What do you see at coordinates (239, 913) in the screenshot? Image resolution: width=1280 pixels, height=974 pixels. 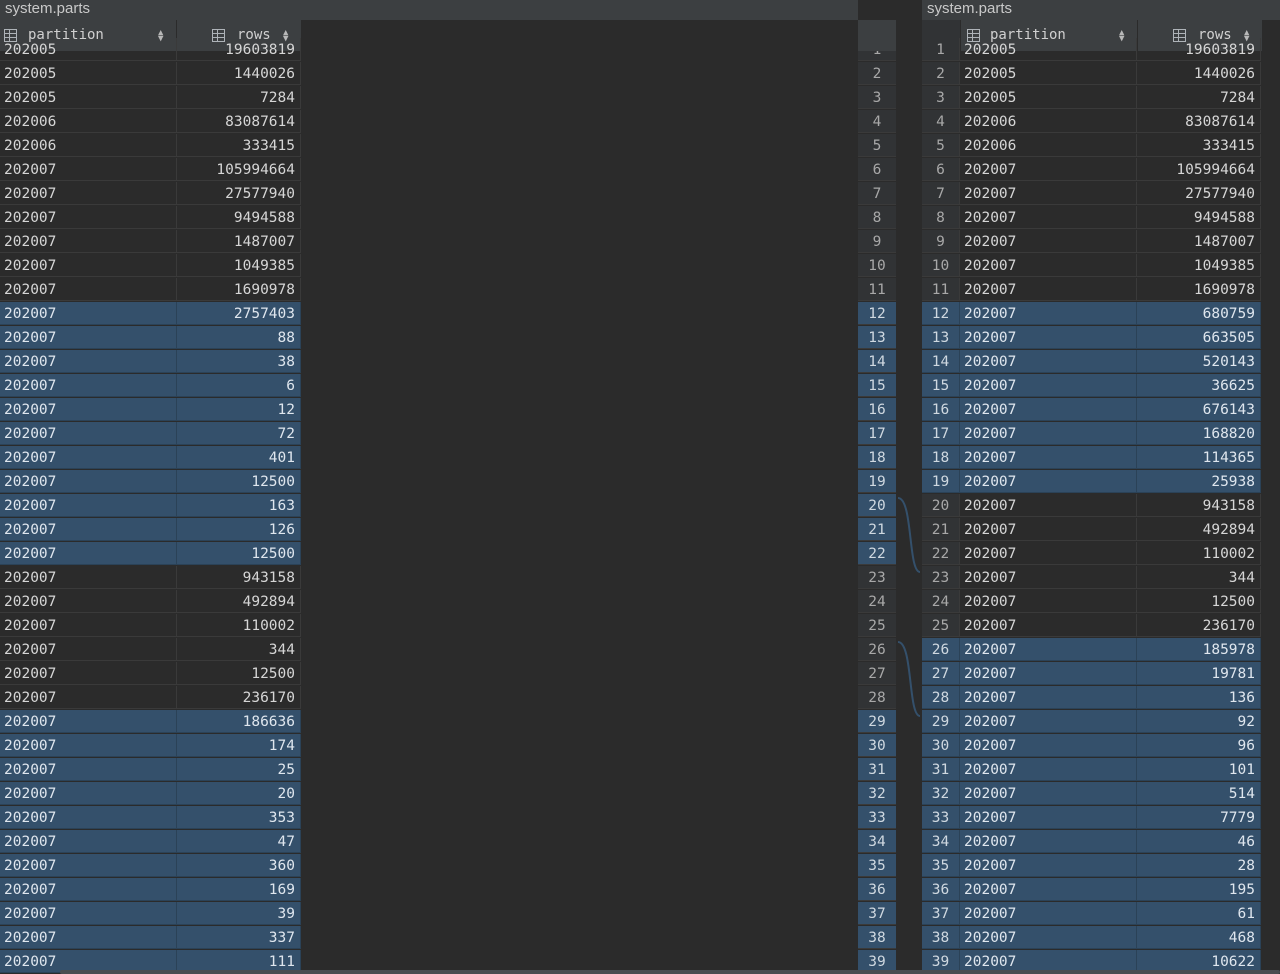 I see `rows-cell: 39` at bounding box center [239, 913].